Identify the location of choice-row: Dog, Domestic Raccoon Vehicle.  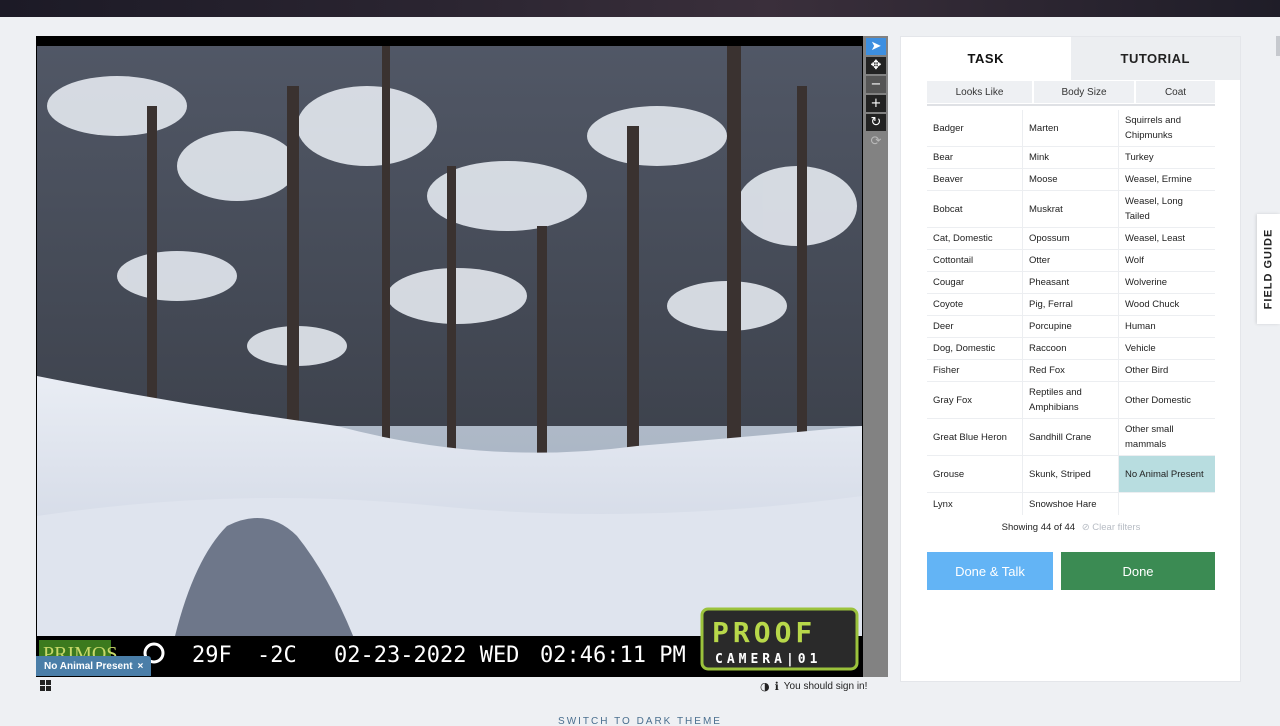
(1071, 349).